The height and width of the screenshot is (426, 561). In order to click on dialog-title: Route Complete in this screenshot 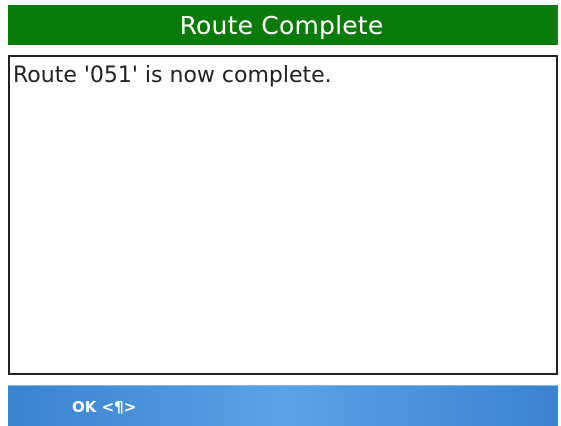, I will do `click(281, 25)`.